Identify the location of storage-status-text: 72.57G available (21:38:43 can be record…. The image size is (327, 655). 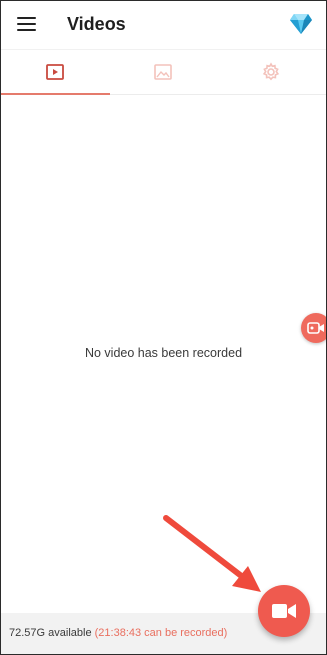
(118, 633).